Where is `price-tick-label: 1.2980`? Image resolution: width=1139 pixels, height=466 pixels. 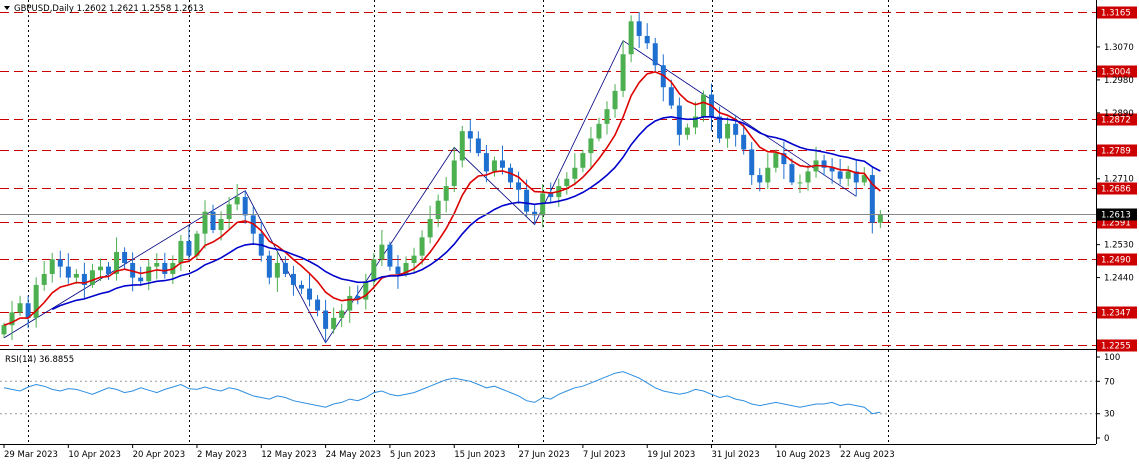 price-tick-label: 1.2980 is located at coordinates (1119, 81).